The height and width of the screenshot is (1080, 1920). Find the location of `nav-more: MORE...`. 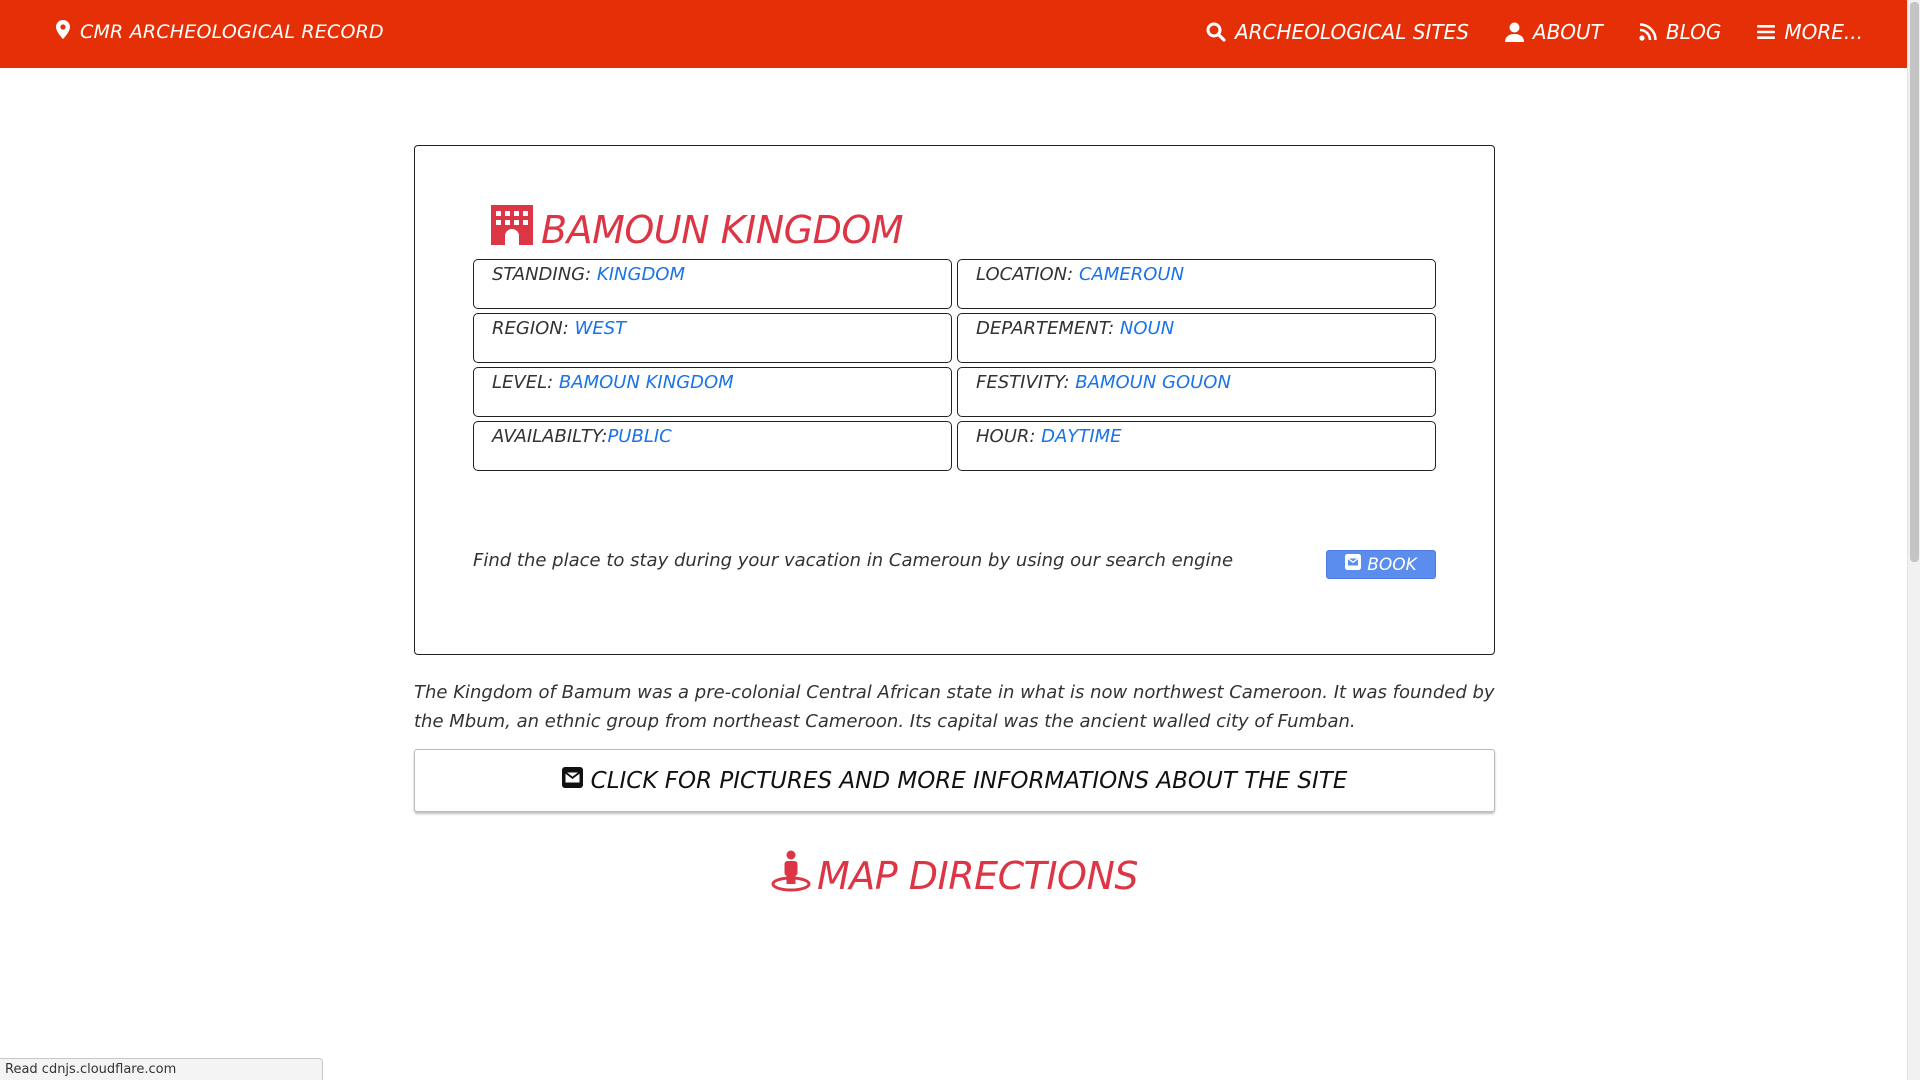

nav-more: MORE... is located at coordinates (1810, 32).